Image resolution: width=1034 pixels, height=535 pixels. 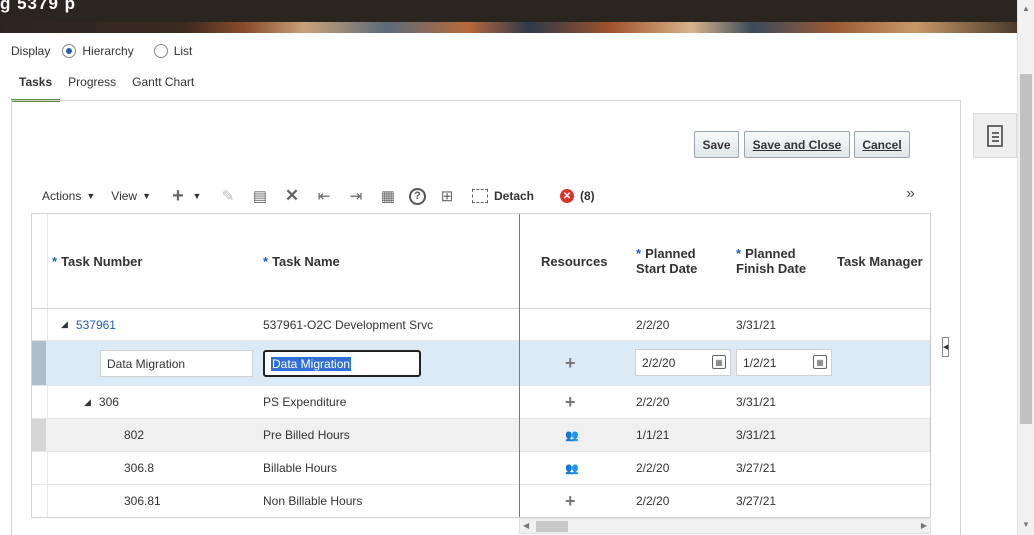 What do you see at coordinates (725, 526) in the screenshot?
I see `horizontal-scrollbar: ◀ ▶` at bounding box center [725, 526].